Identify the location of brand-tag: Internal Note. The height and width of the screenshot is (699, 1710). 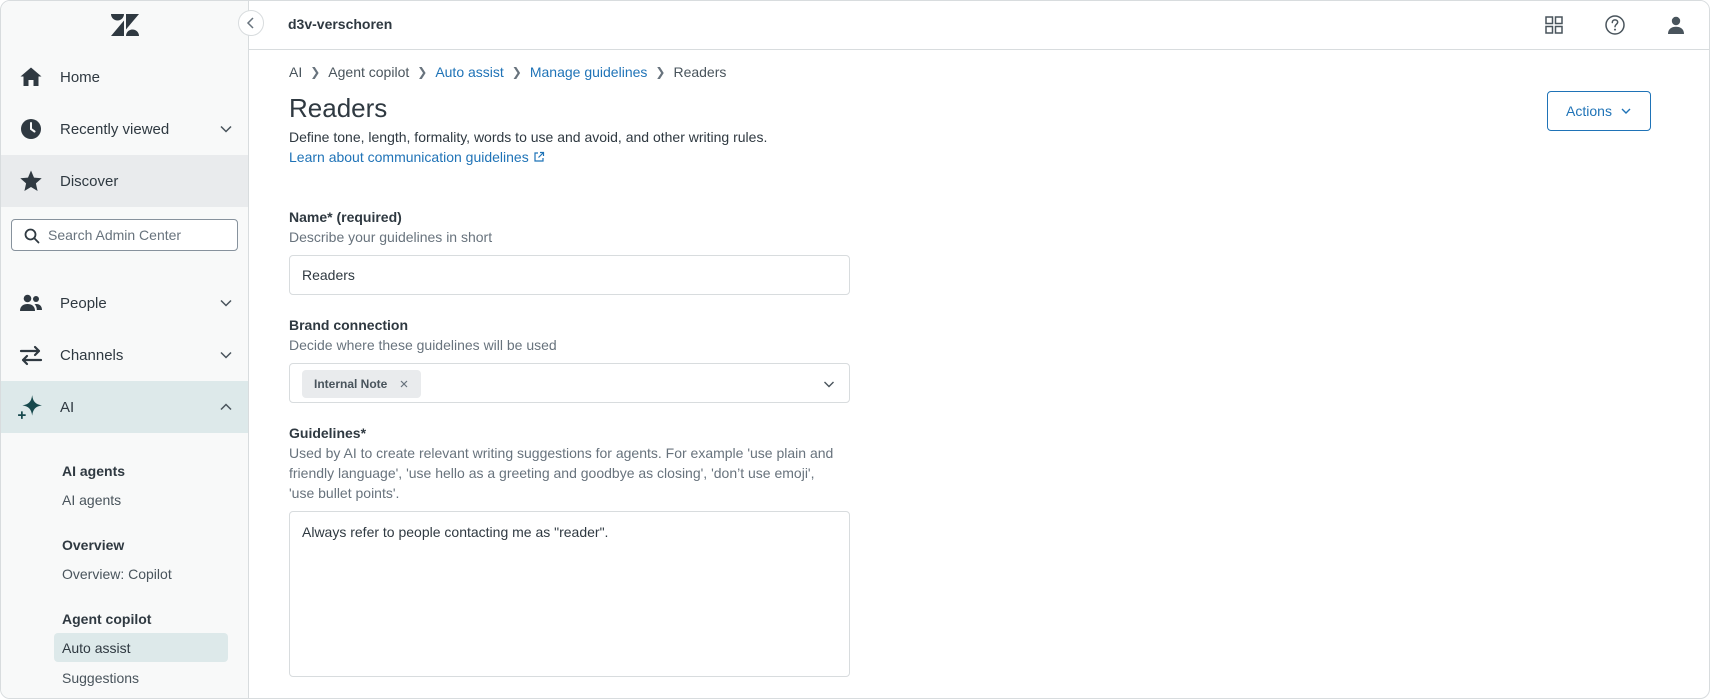
(362, 384).